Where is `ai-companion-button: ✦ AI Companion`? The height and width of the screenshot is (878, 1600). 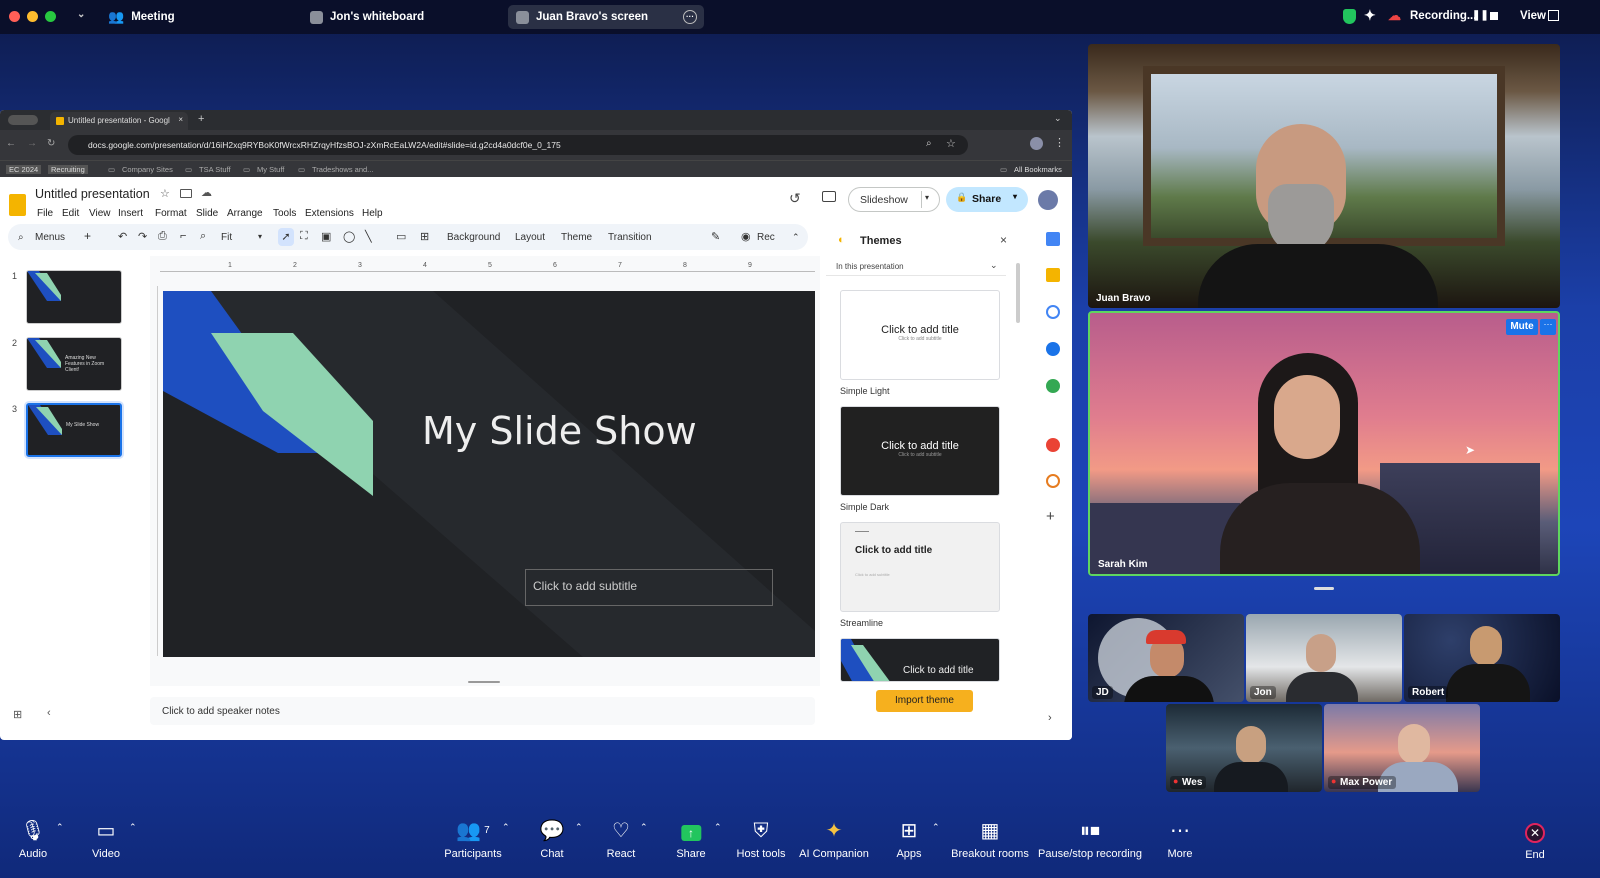 ai-companion-button: ✦ AI Companion is located at coordinates (834, 840).